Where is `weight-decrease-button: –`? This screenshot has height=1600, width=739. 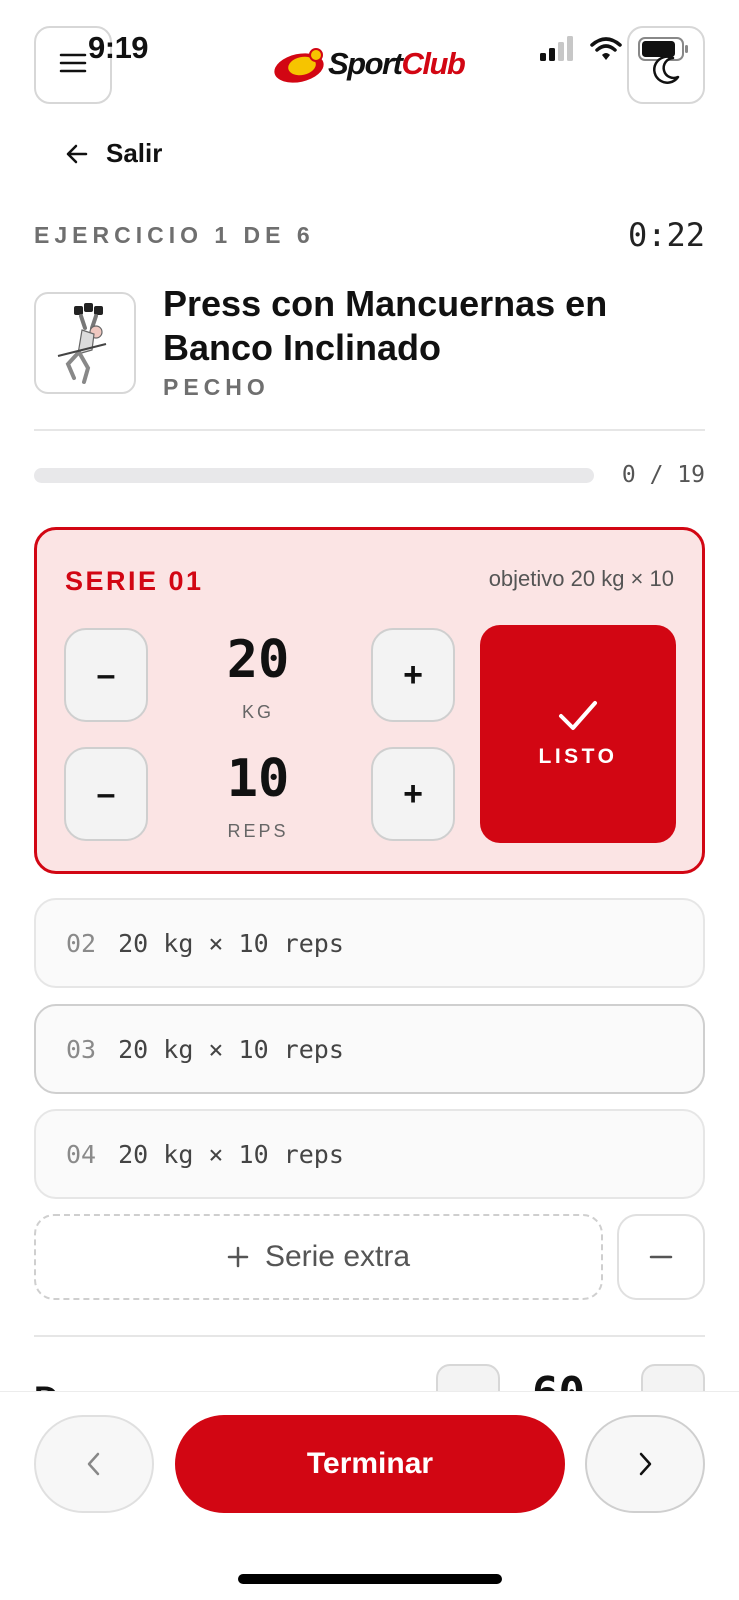
weight-decrease-button: – is located at coordinates (106, 675).